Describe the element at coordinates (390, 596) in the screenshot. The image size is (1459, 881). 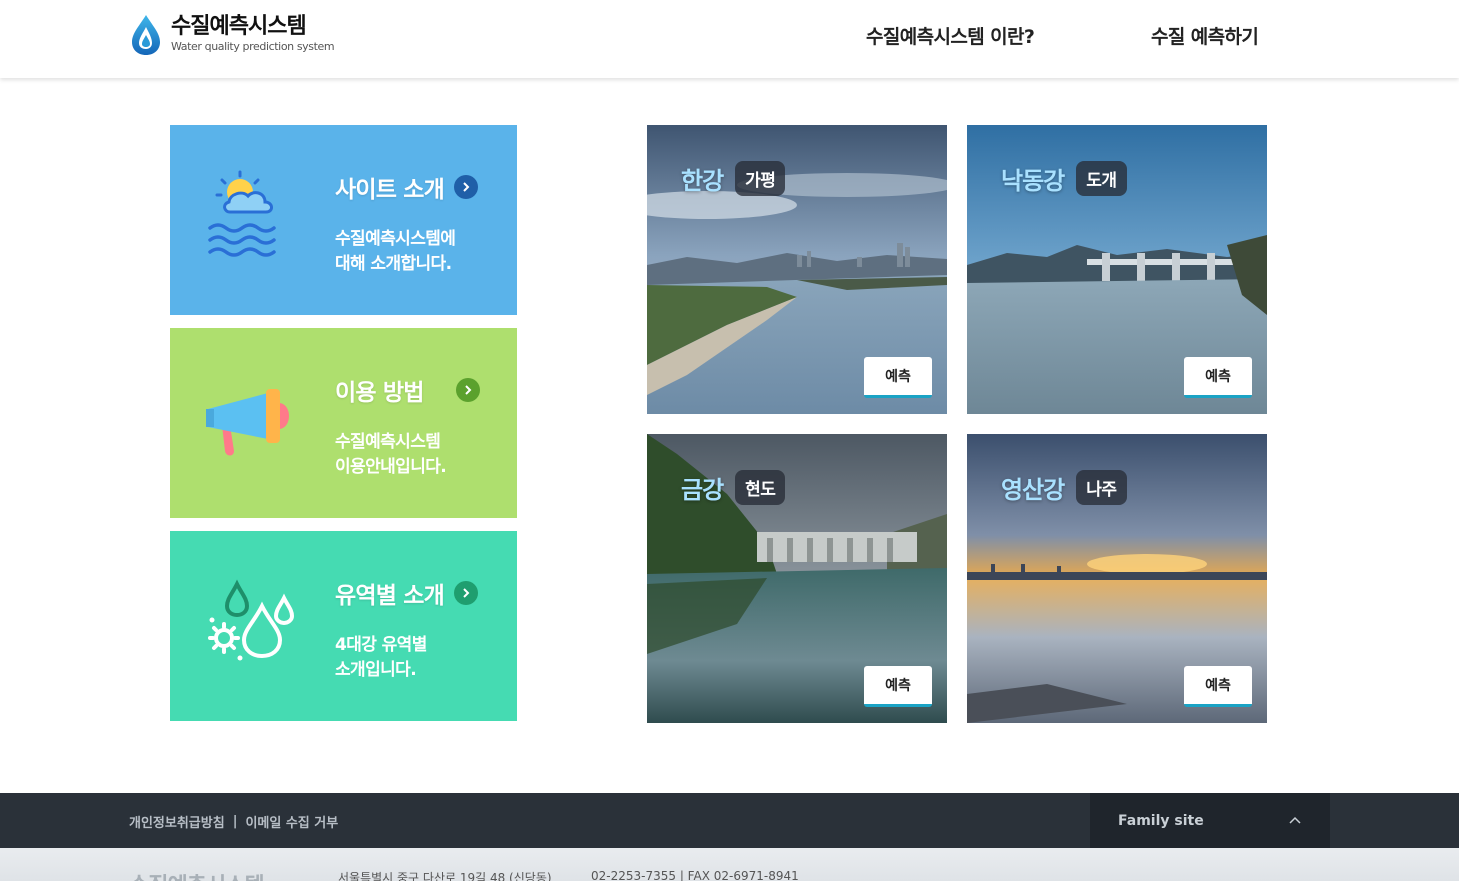
I see `card-title: 유역별 소개` at that location.